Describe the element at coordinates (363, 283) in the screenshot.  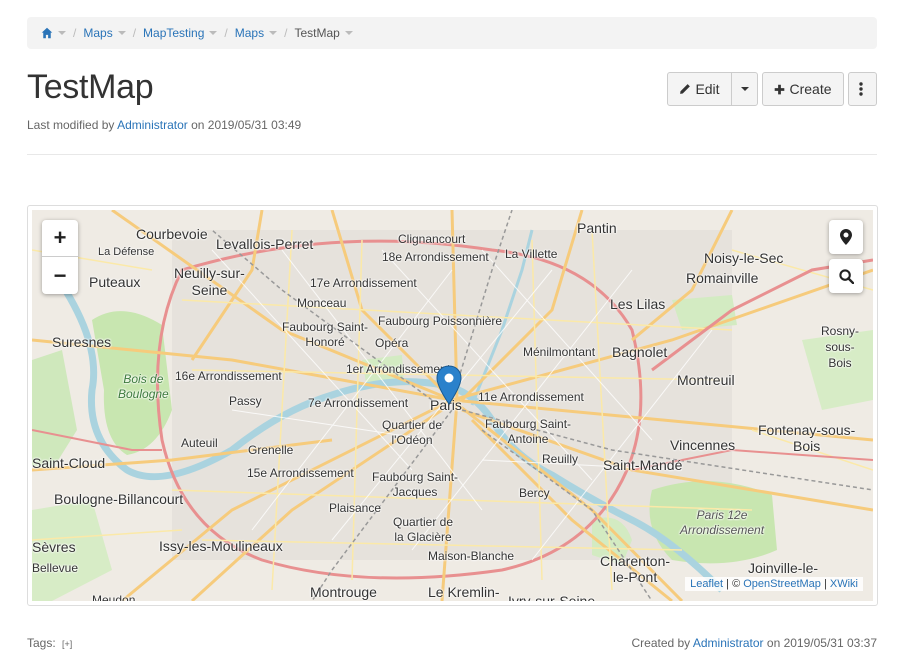
I see `map-label: 17e Arrondissement` at that location.